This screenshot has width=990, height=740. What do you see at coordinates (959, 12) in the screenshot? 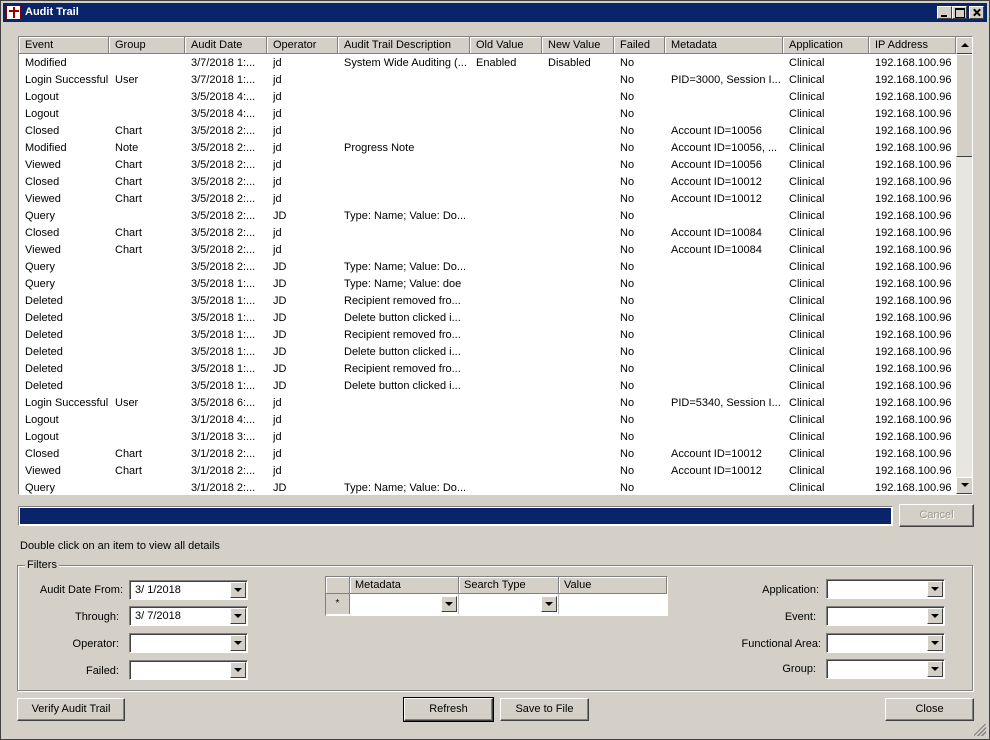
I see `maximize-button` at bounding box center [959, 12].